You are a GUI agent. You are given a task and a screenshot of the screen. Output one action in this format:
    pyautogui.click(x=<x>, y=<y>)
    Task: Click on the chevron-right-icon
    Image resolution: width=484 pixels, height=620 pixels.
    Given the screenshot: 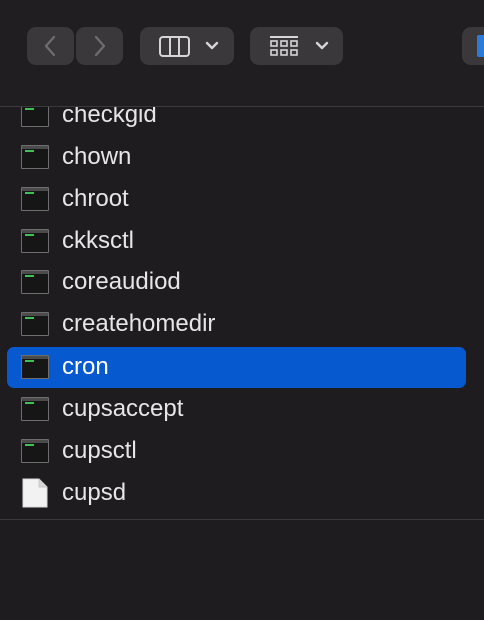 What is the action you would take?
    pyautogui.click(x=100, y=46)
    